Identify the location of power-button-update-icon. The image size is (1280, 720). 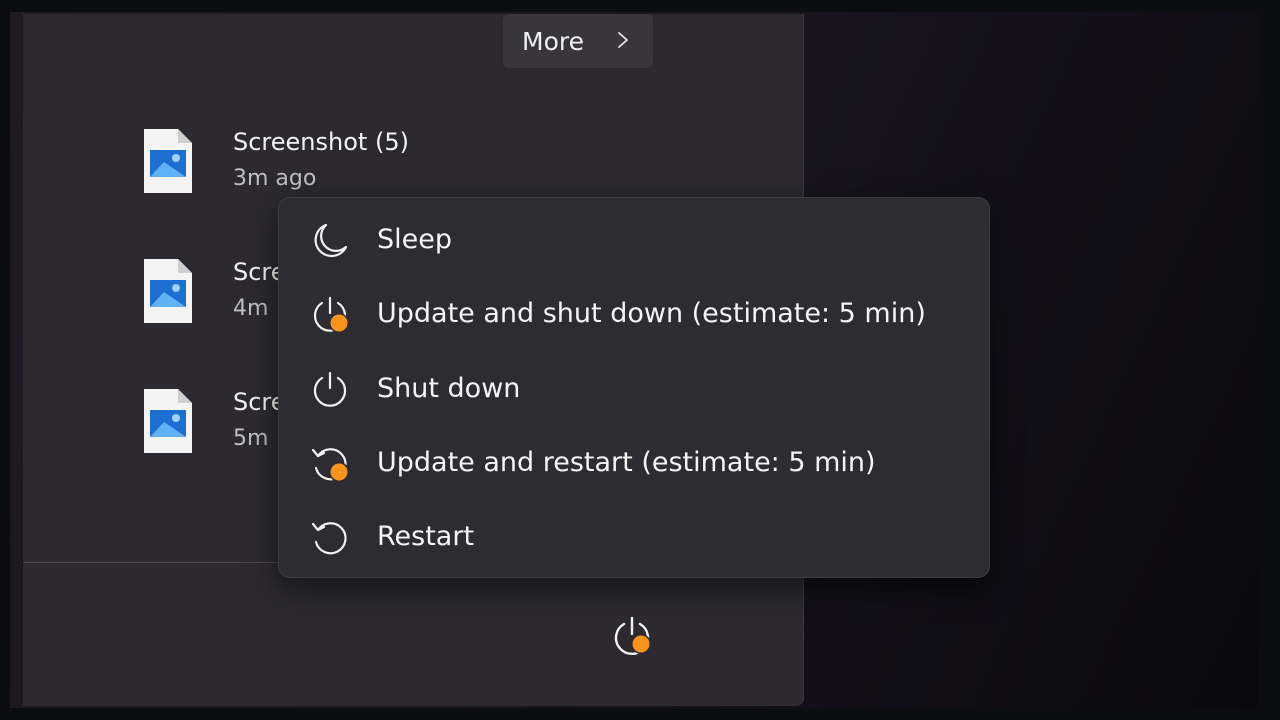
(632, 638).